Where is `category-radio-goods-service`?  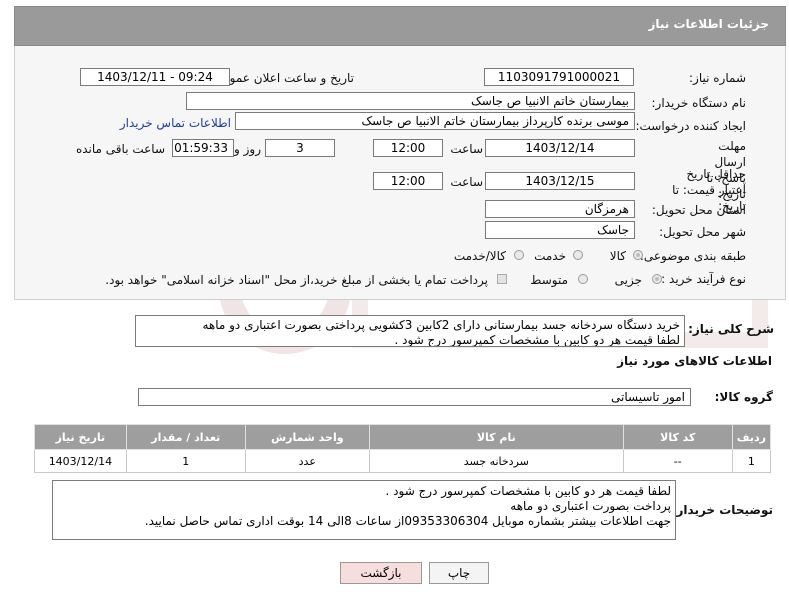
category-radio-goods-service is located at coordinates (519, 255).